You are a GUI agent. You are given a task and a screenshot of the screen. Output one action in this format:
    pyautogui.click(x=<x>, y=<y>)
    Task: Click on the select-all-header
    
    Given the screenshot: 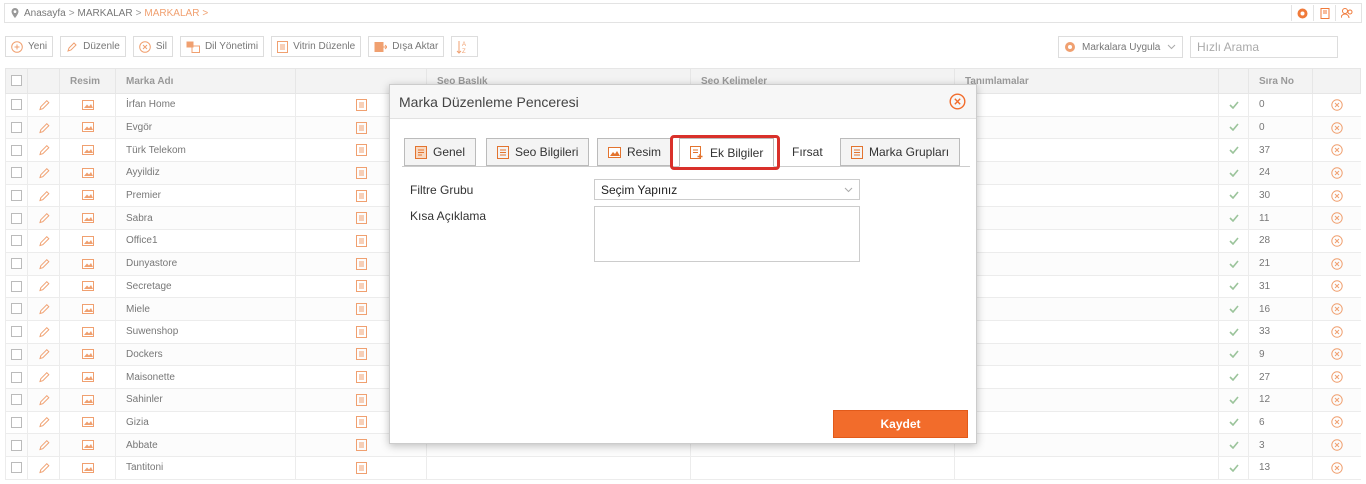 What is the action you would take?
    pyautogui.click(x=16, y=81)
    